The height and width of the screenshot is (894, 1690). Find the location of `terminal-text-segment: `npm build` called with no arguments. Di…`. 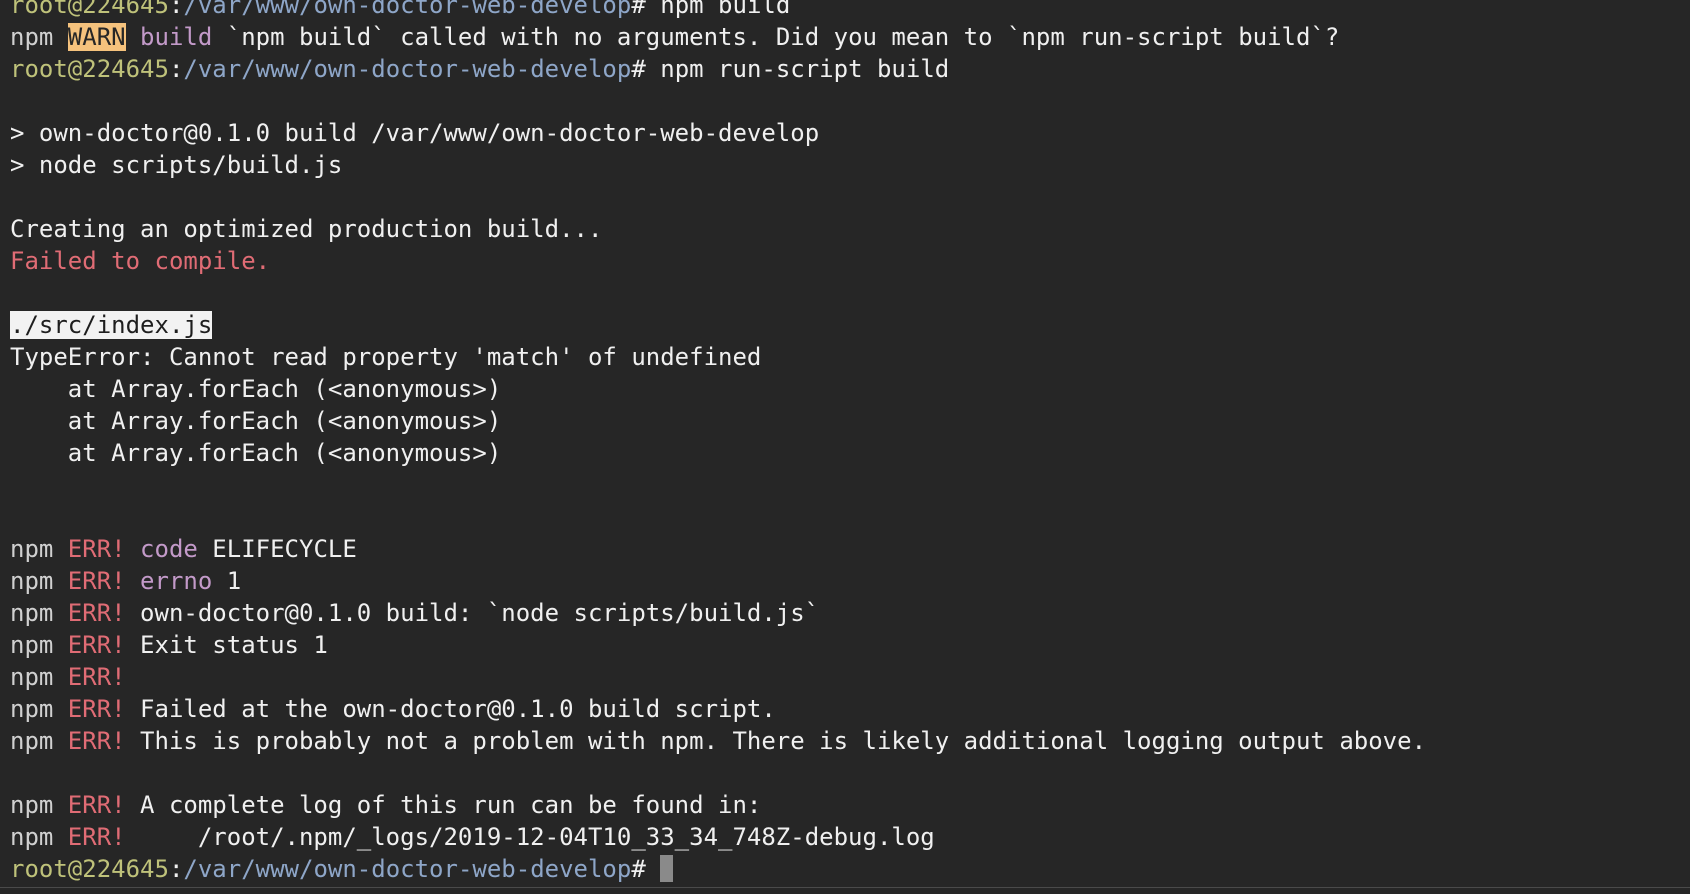

terminal-text-segment: `npm build` called with no arguments. Di… is located at coordinates (776, 37).